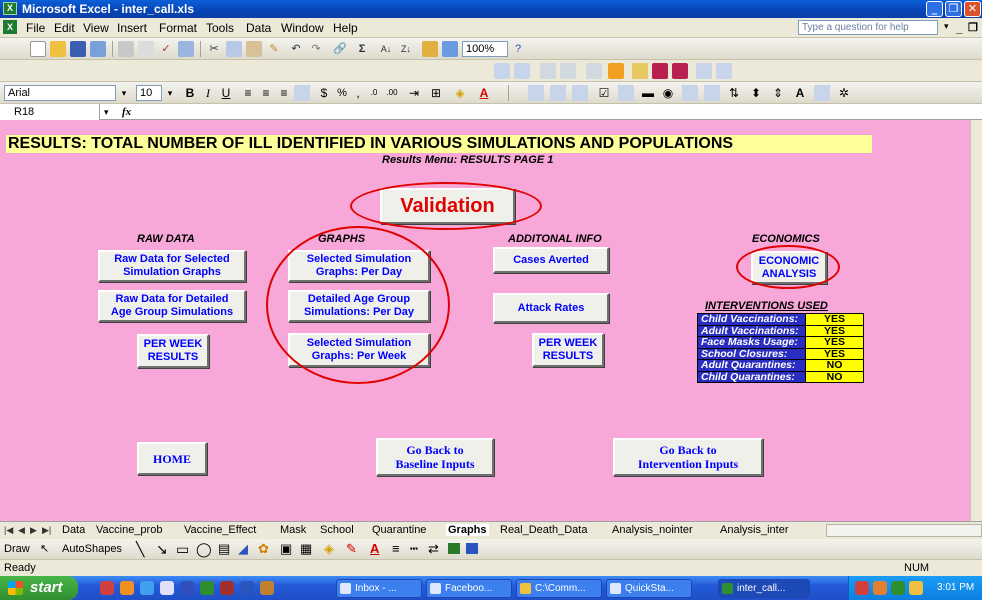 The image size is (982, 600). Describe the element at coordinates (435, 457) in the screenshot. I see `baseline-inputs-button: Go Back to Baseline Inputs` at that location.